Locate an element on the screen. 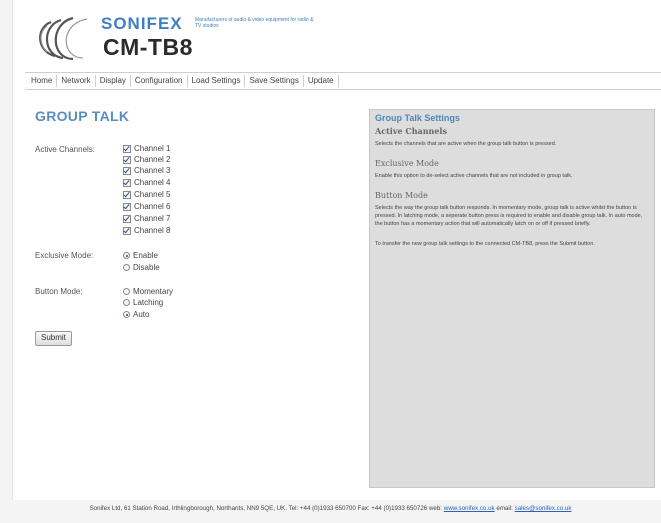  product-name: CM-TB8 is located at coordinates (148, 47).